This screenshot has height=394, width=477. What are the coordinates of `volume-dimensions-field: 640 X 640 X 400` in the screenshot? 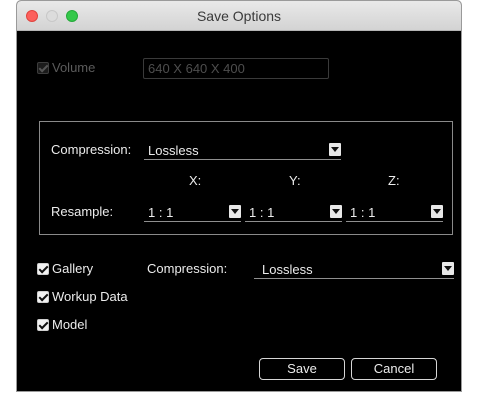 It's located at (236, 68).